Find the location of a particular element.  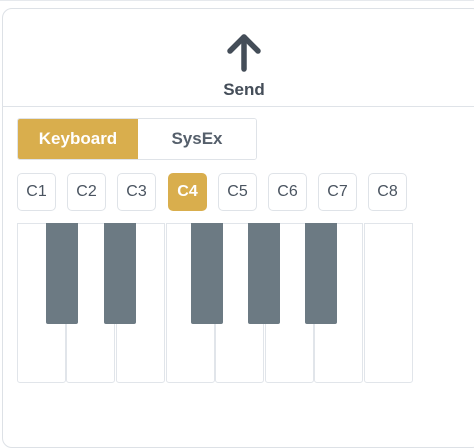

white-key-c-high is located at coordinates (388, 303).